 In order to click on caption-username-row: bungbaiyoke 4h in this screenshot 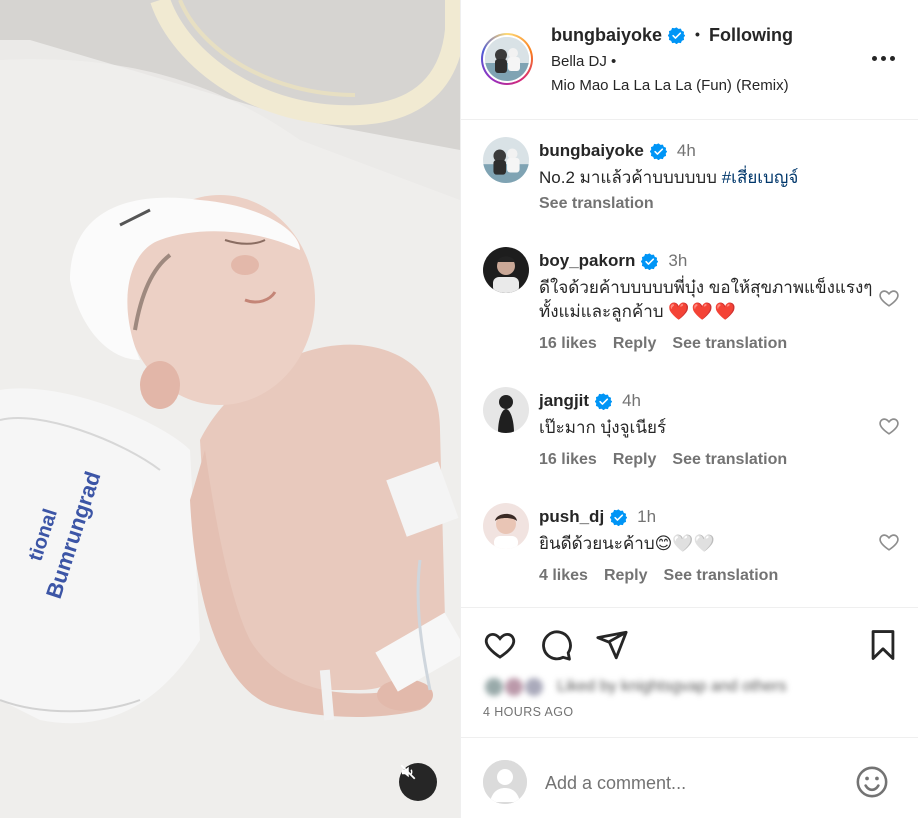, I will do `click(617, 151)`.